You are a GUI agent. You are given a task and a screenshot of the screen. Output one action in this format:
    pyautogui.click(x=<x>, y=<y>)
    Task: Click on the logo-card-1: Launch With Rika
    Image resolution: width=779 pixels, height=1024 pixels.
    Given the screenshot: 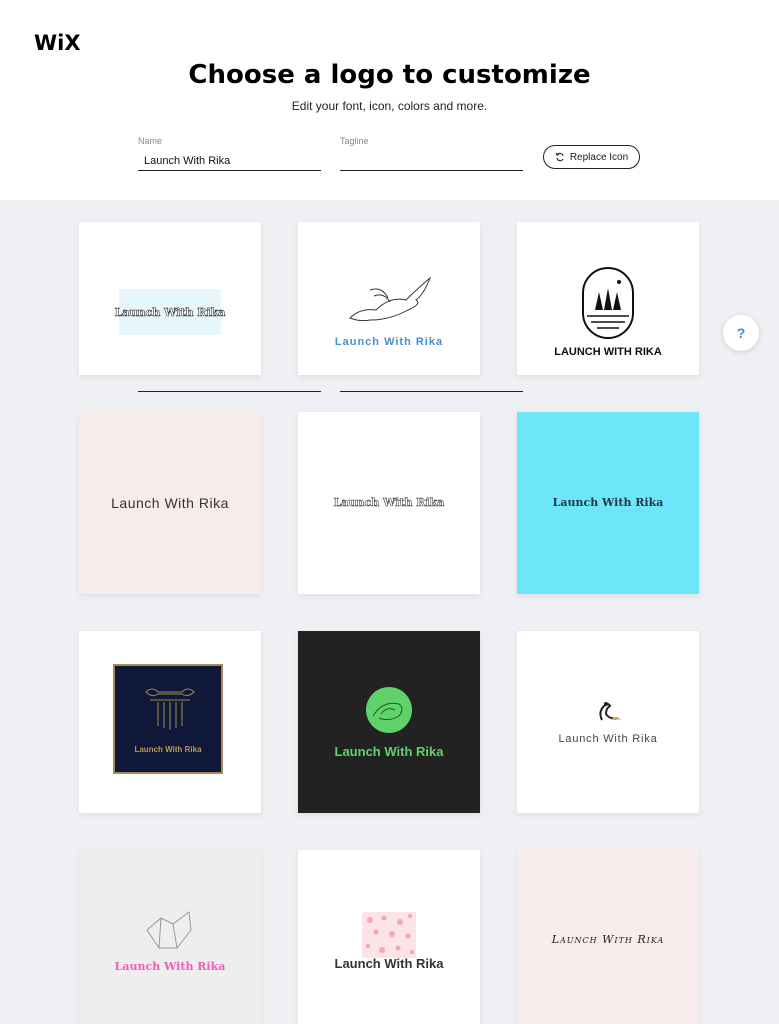 What is the action you would take?
    pyautogui.click(x=170, y=298)
    